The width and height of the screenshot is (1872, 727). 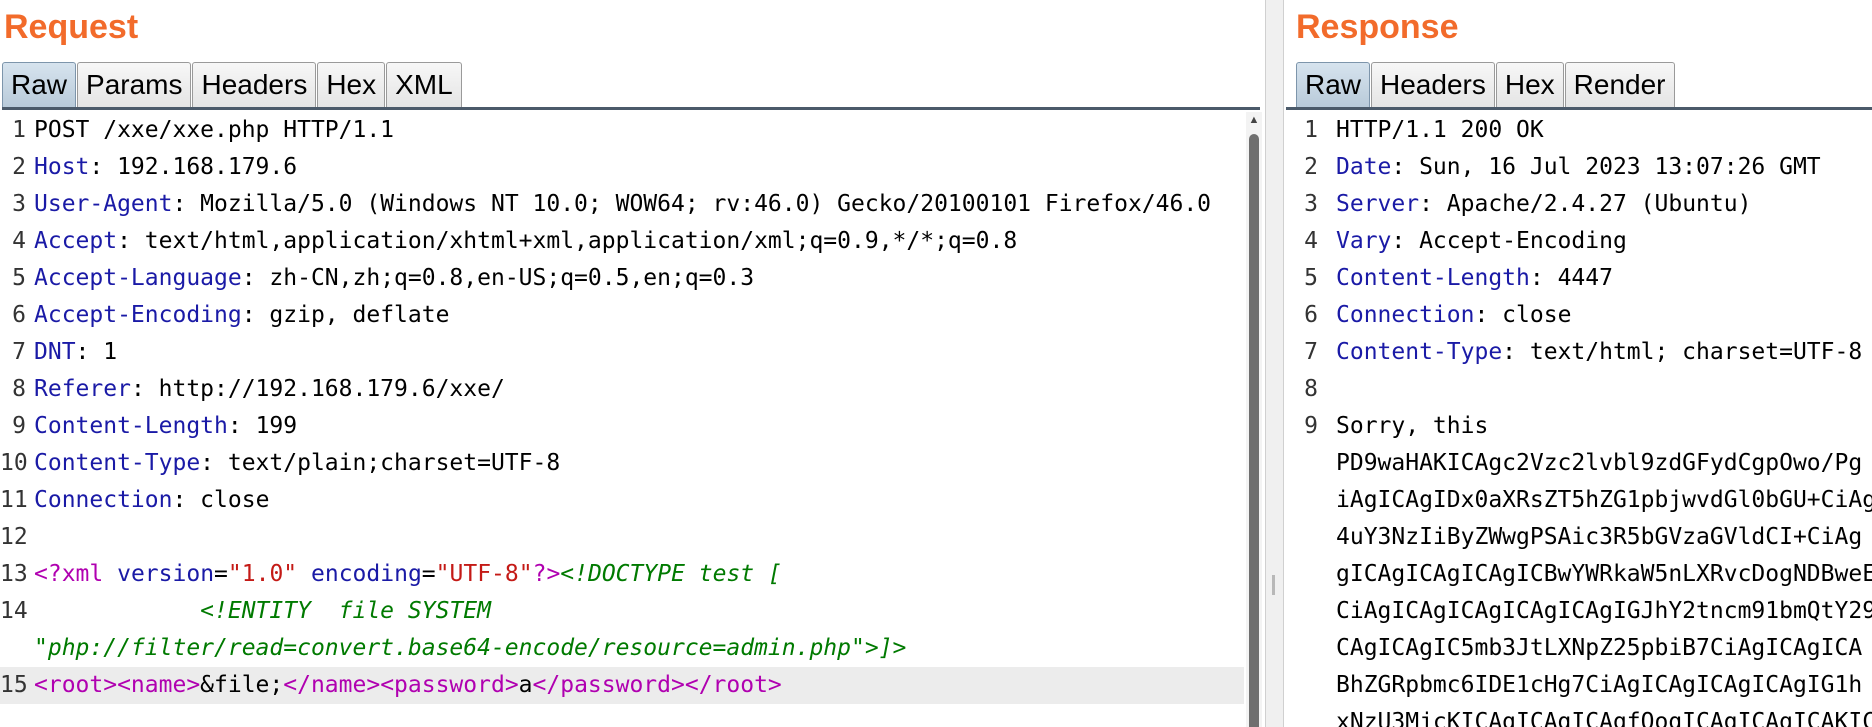 I want to click on code-token: : http://192.168.179.6/xxe/, so click(x=317, y=389).